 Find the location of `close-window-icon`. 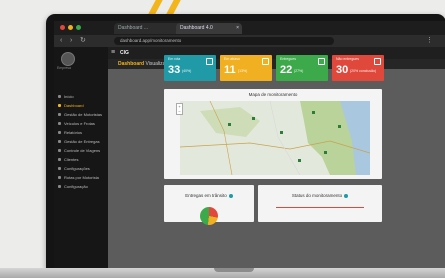

close-window-icon is located at coordinates (62, 27).